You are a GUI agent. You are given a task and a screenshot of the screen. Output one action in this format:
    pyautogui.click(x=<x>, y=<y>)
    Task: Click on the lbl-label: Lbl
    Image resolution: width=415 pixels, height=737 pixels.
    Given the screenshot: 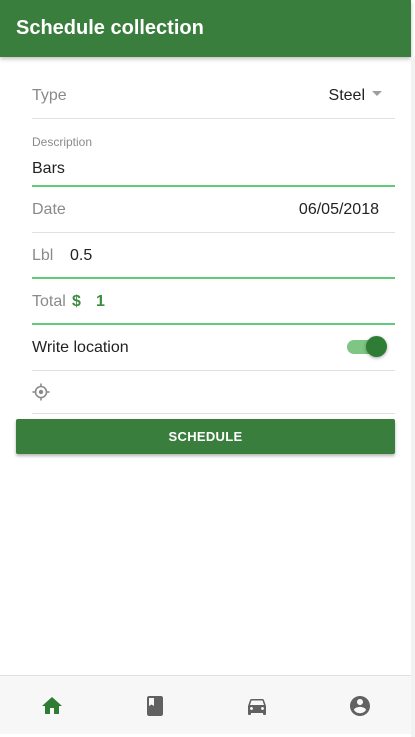 What is the action you would take?
    pyautogui.click(x=43, y=255)
    